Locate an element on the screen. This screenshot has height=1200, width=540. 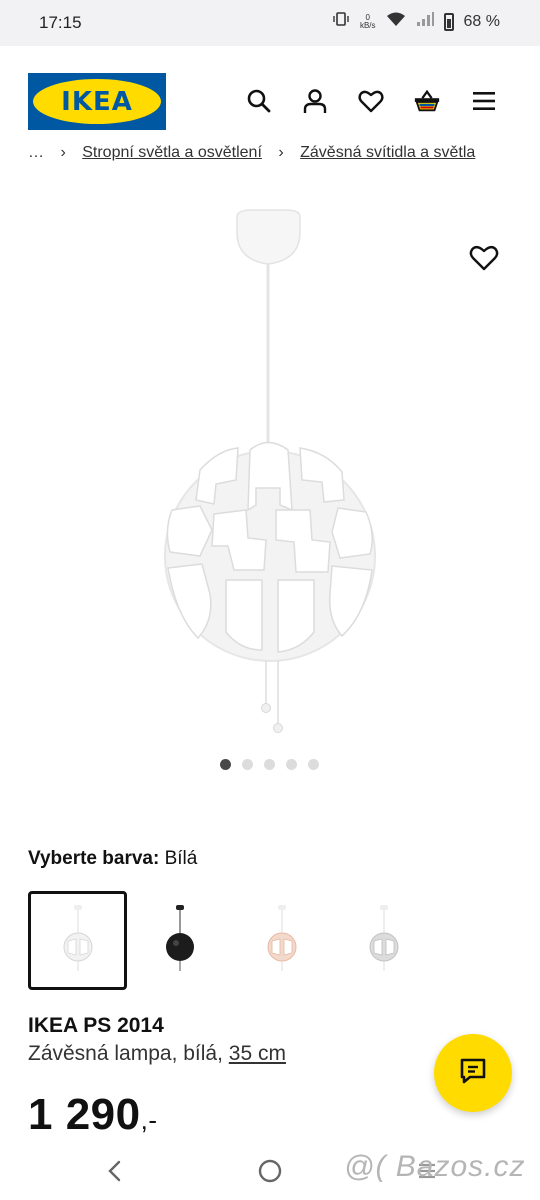
menu-icon is located at coordinates (484, 101).